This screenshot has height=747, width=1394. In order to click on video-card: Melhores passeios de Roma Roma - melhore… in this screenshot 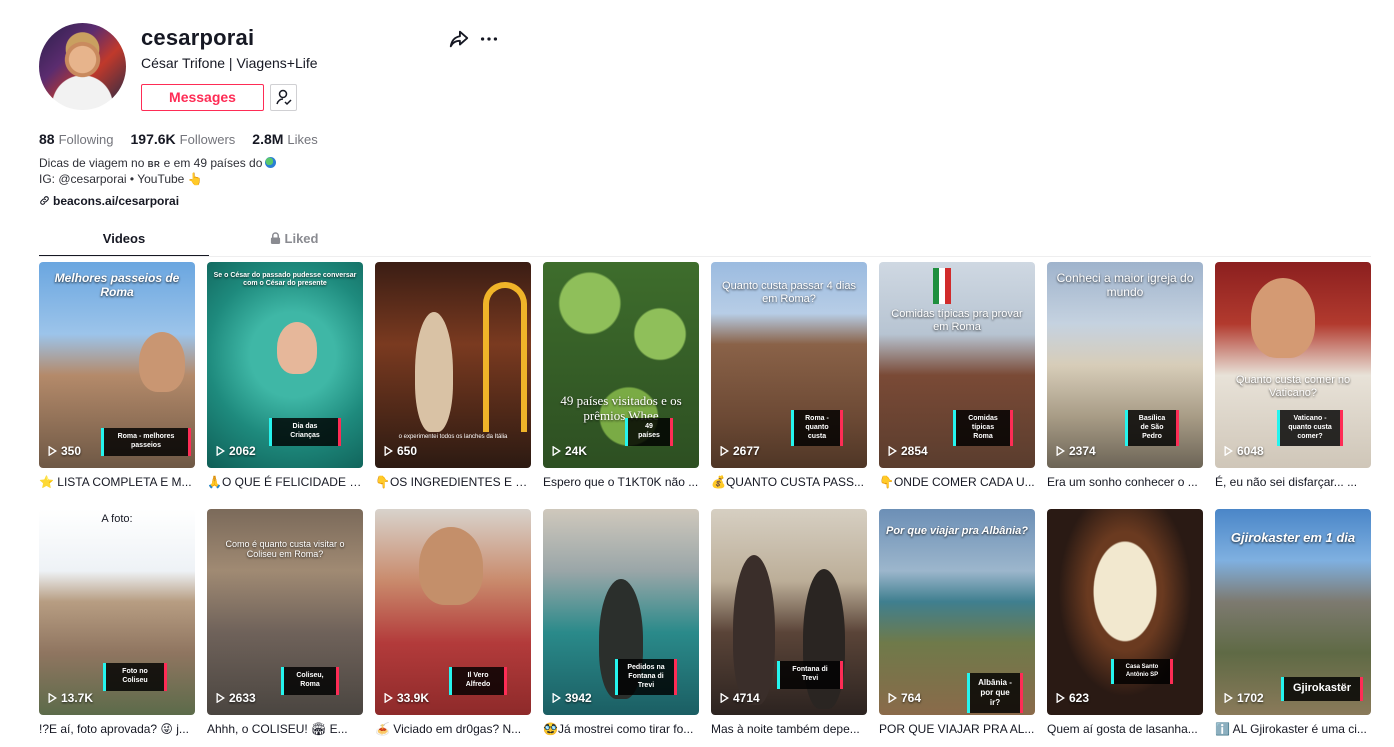, I will do `click(117, 375)`.